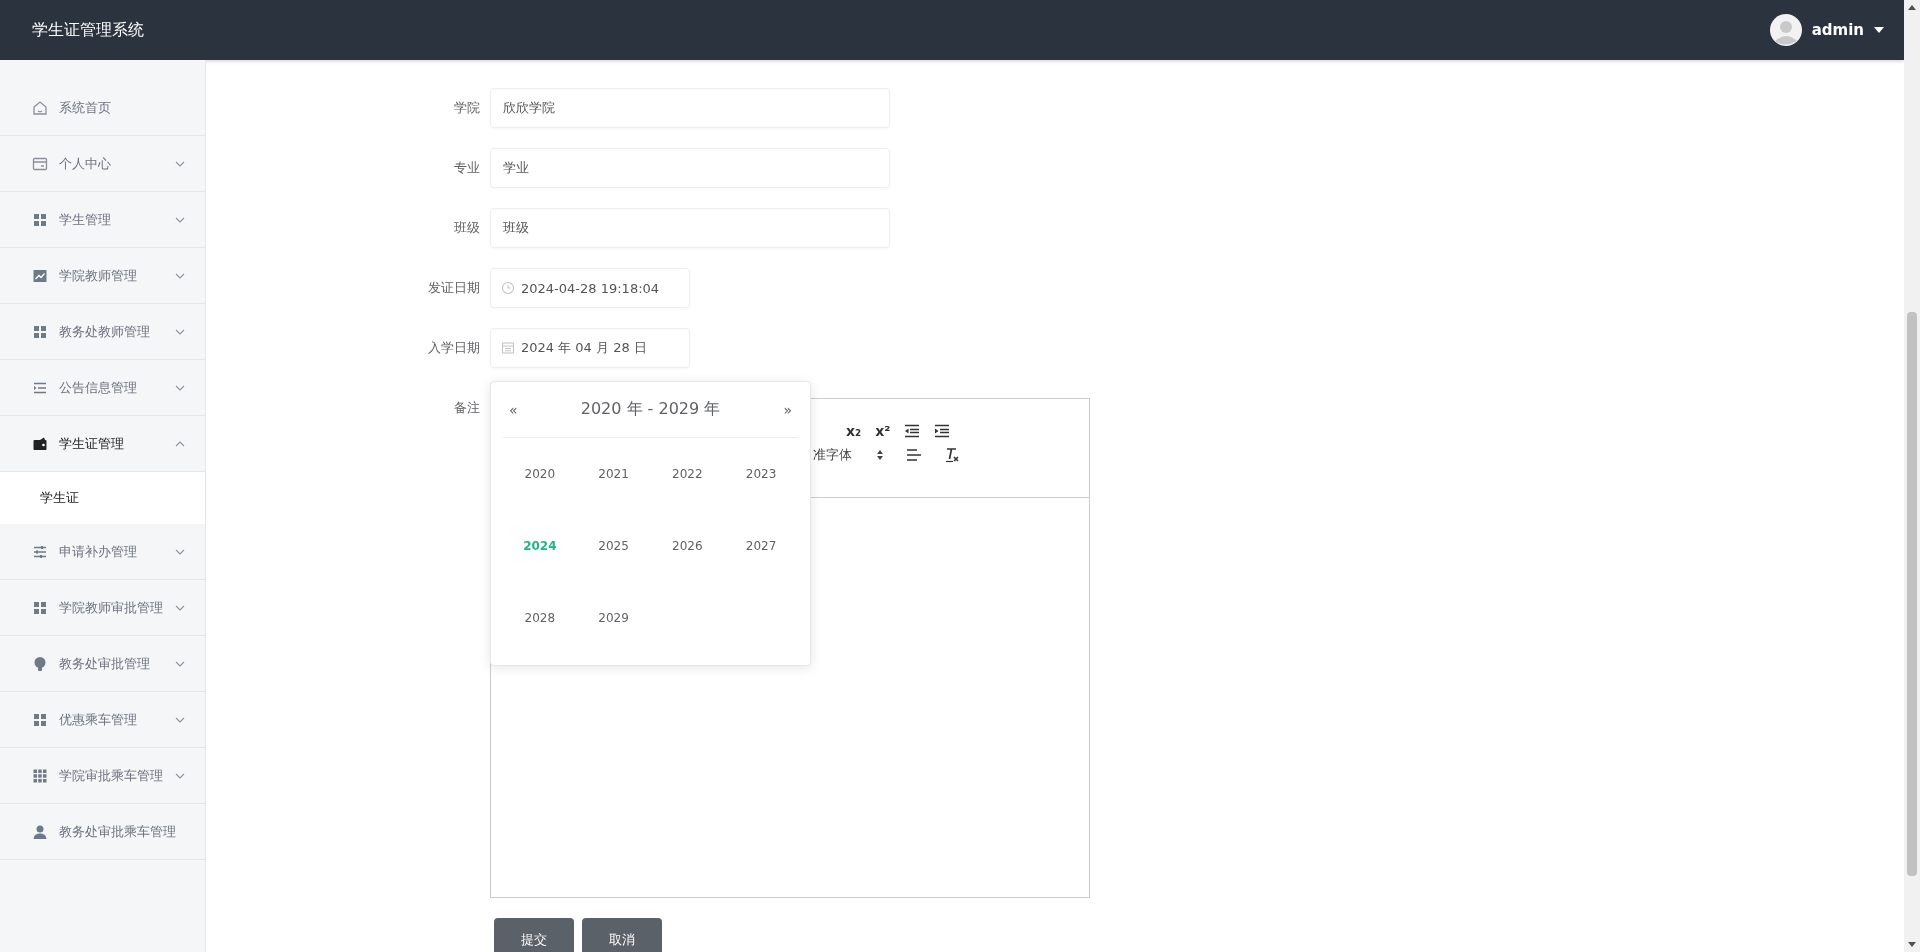 This screenshot has width=1920, height=952. Describe the element at coordinates (454, 348) in the screenshot. I see `field-label: 入学日期` at that location.